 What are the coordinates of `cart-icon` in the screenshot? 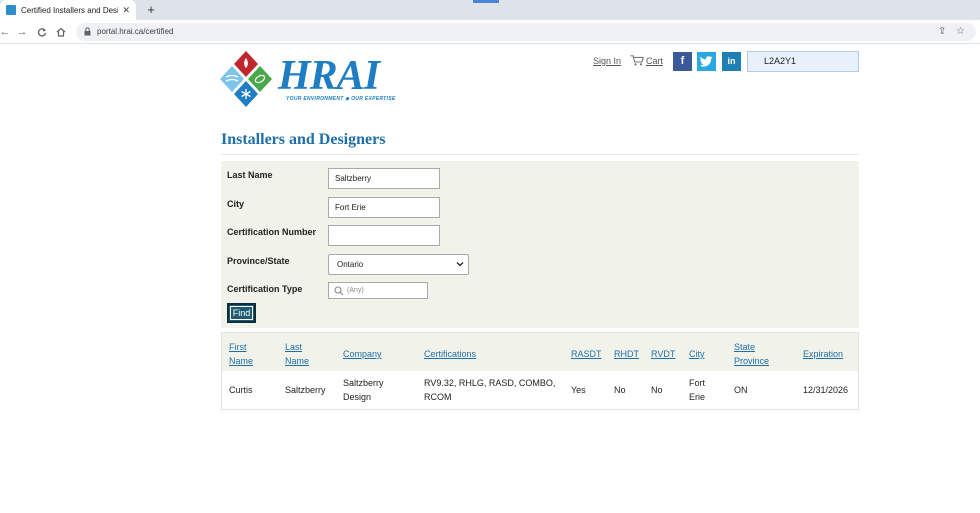 It's located at (637, 60).